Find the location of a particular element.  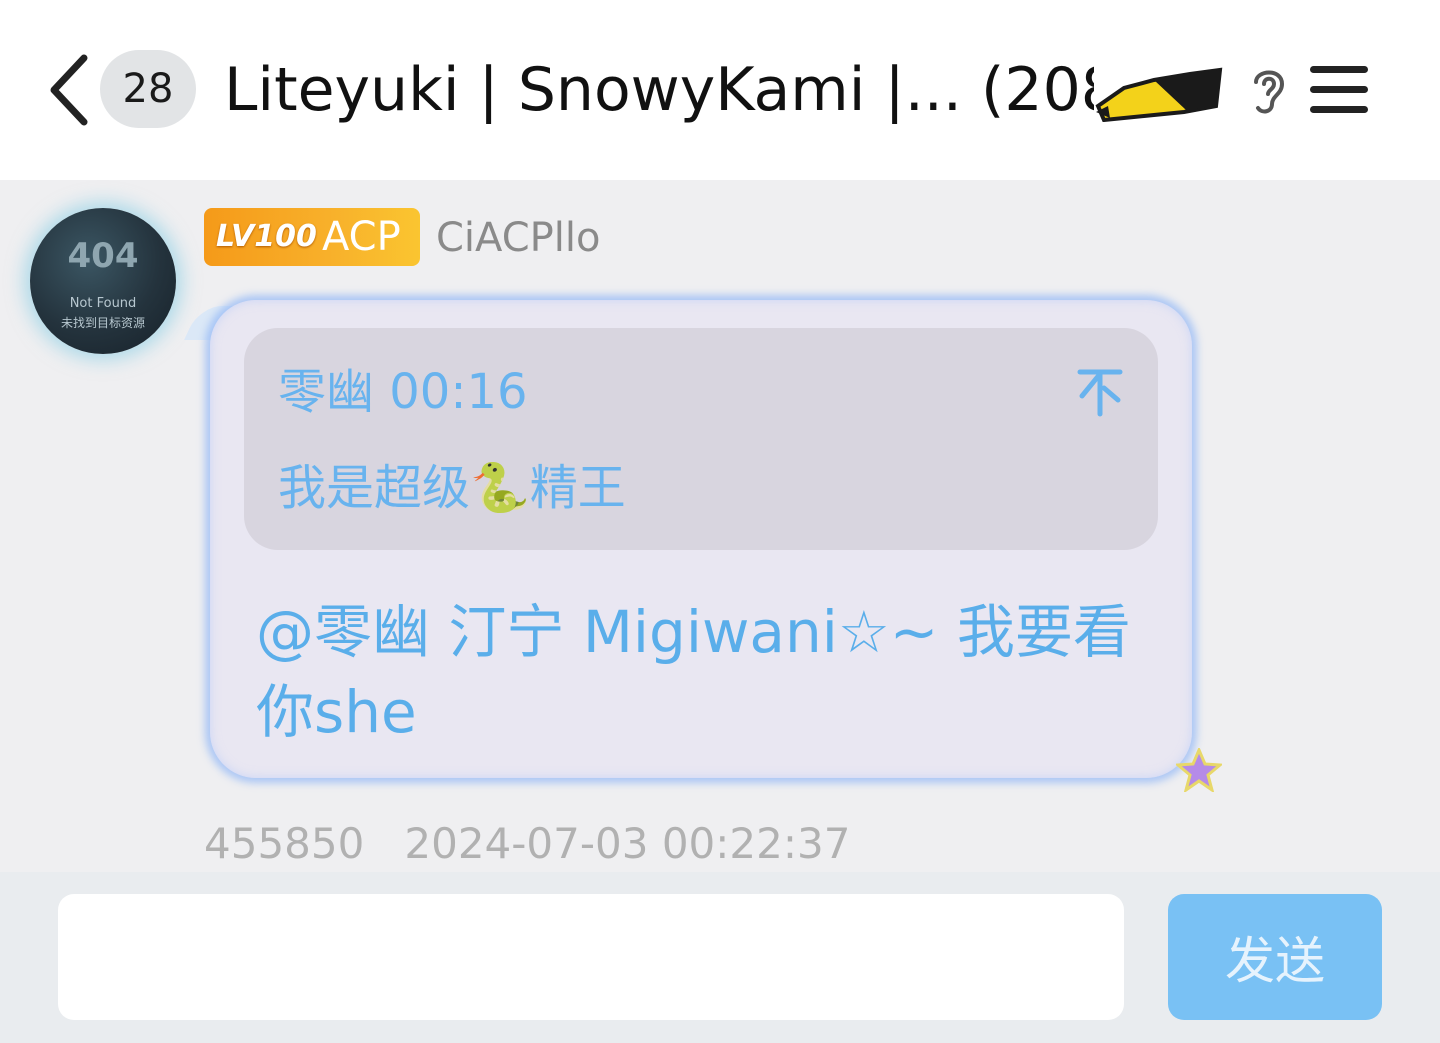

avatar-404-text: 404 is located at coordinates (103, 256).